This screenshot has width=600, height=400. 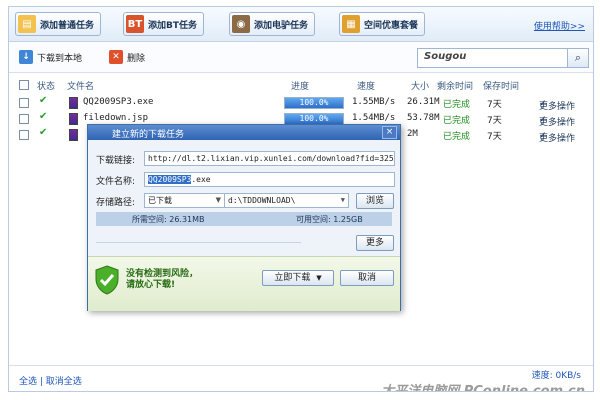 I want to click on search-icon: ⌕, so click(x=578, y=57).